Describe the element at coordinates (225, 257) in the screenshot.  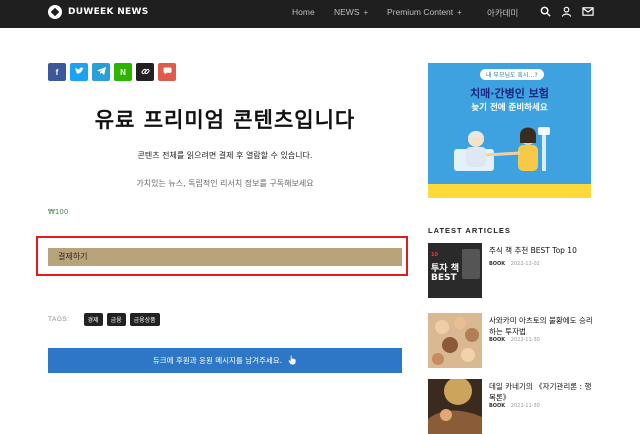
I see `pay-button: 결제하기` at that location.